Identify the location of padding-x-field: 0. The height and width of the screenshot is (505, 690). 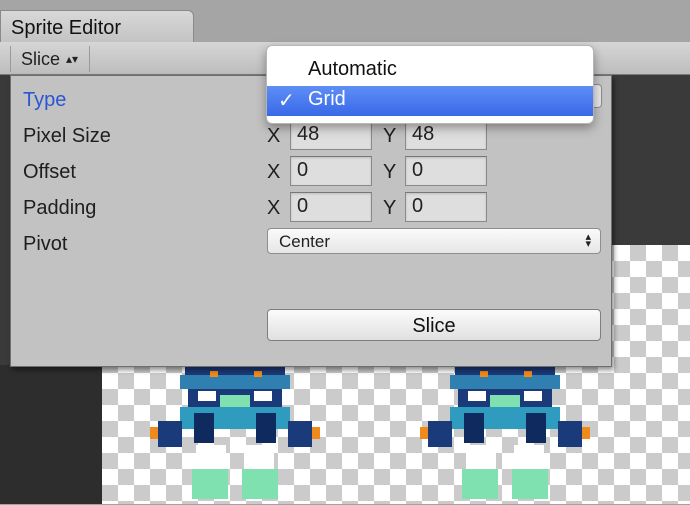
(331, 207).